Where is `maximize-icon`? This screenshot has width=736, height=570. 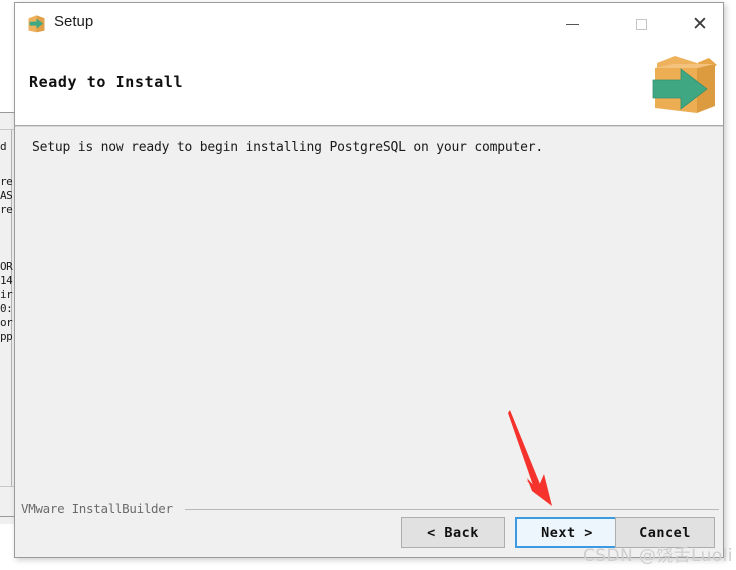
maximize-icon is located at coordinates (641, 24).